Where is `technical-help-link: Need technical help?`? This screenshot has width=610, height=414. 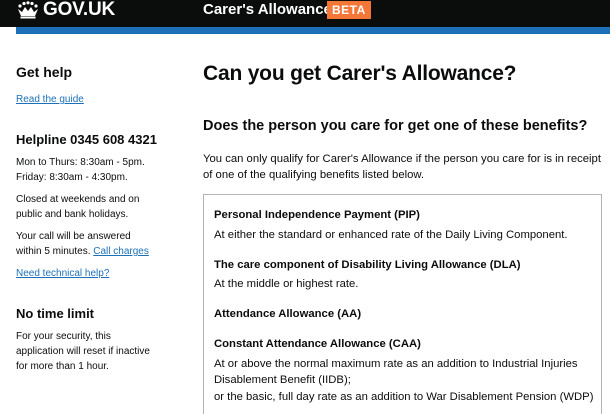 technical-help-link: Need technical help? is located at coordinates (62, 273).